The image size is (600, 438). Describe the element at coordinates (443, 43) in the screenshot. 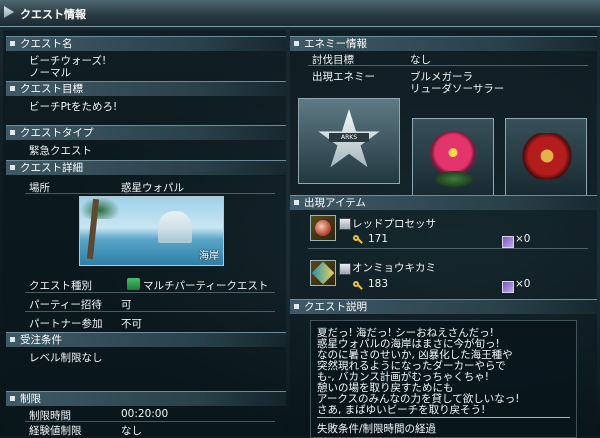

I see `section-header-enemy: エネミー情報` at that location.